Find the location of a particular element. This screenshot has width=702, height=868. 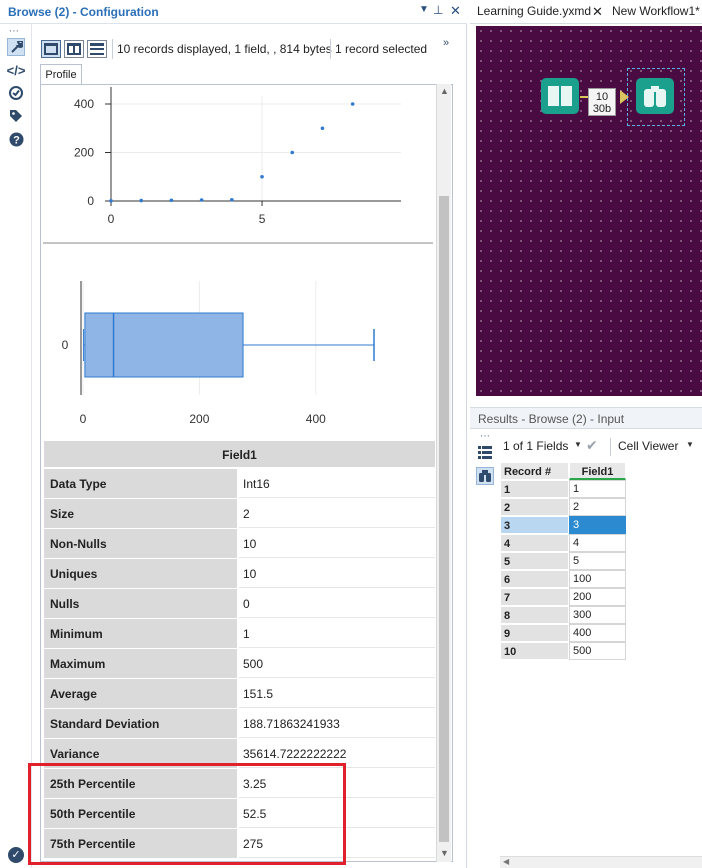

scatter-chart: 0 200 400 0 5 is located at coordinates (237, 156).